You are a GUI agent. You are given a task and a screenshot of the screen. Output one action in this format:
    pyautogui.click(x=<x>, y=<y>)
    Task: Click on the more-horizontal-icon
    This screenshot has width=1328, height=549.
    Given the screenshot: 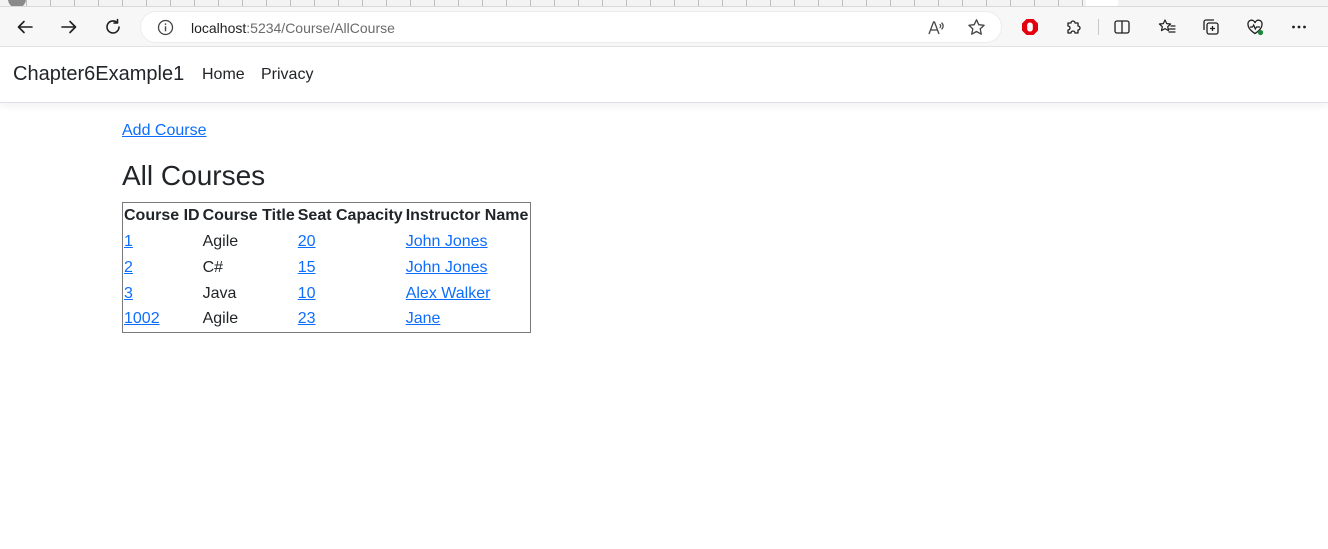 What is the action you would take?
    pyautogui.click(x=1299, y=27)
    